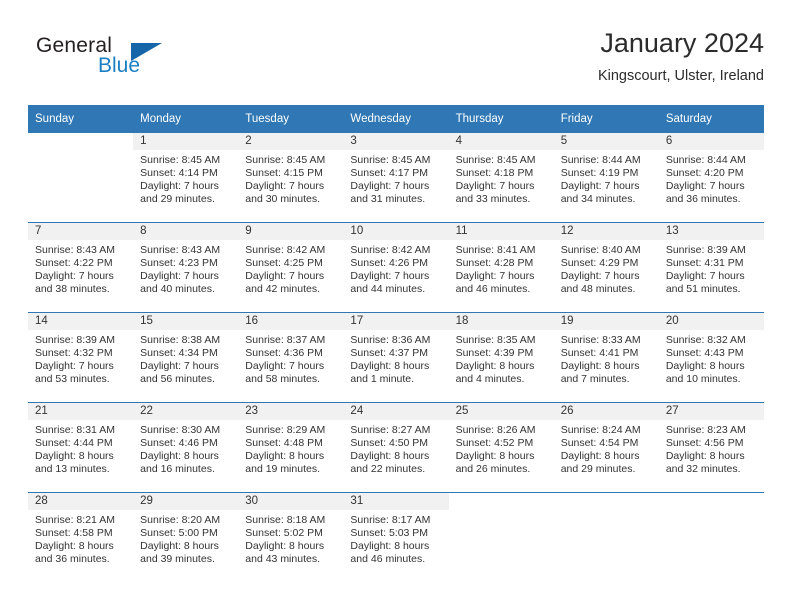 Image resolution: width=792 pixels, height=612 pixels. What do you see at coordinates (501, 411) in the screenshot?
I see `day-number: 25` at bounding box center [501, 411].